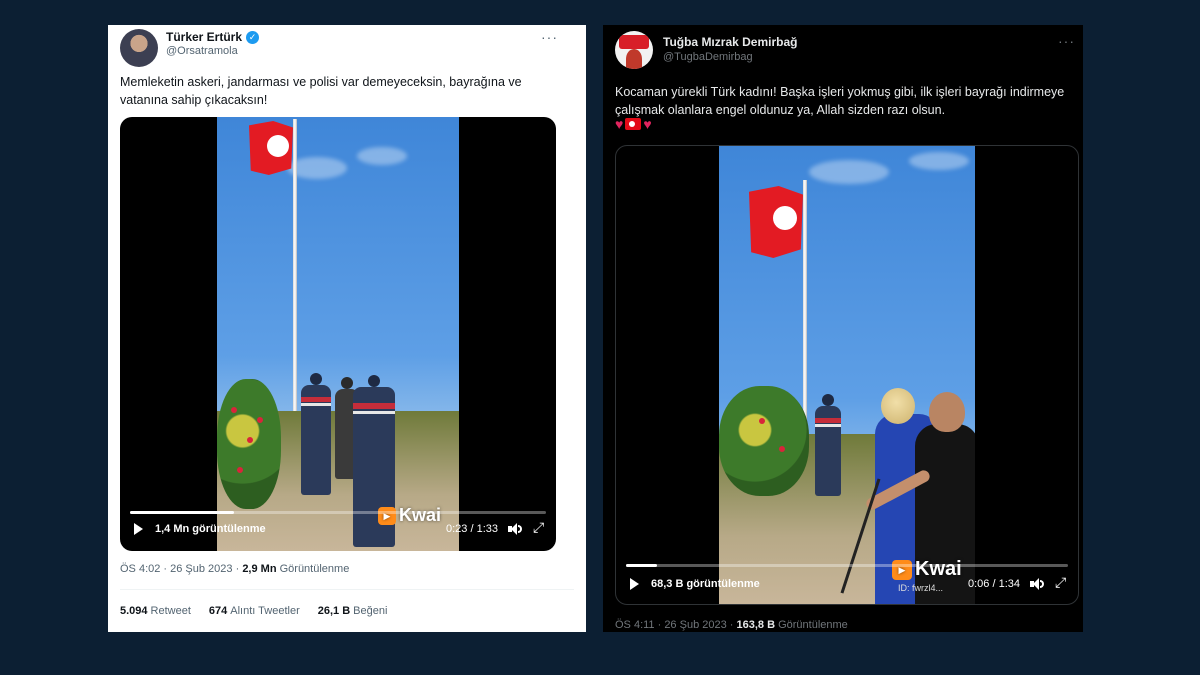 This screenshot has width=1200, height=675. I want to click on tweet-timestamp: ÖS 4:11 · 26 Şub 2023 ·, so click(675, 625).